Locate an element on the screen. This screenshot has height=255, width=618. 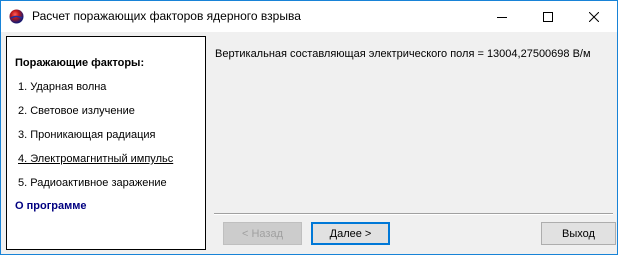
minimize-icon is located at coordinates (502, 17).